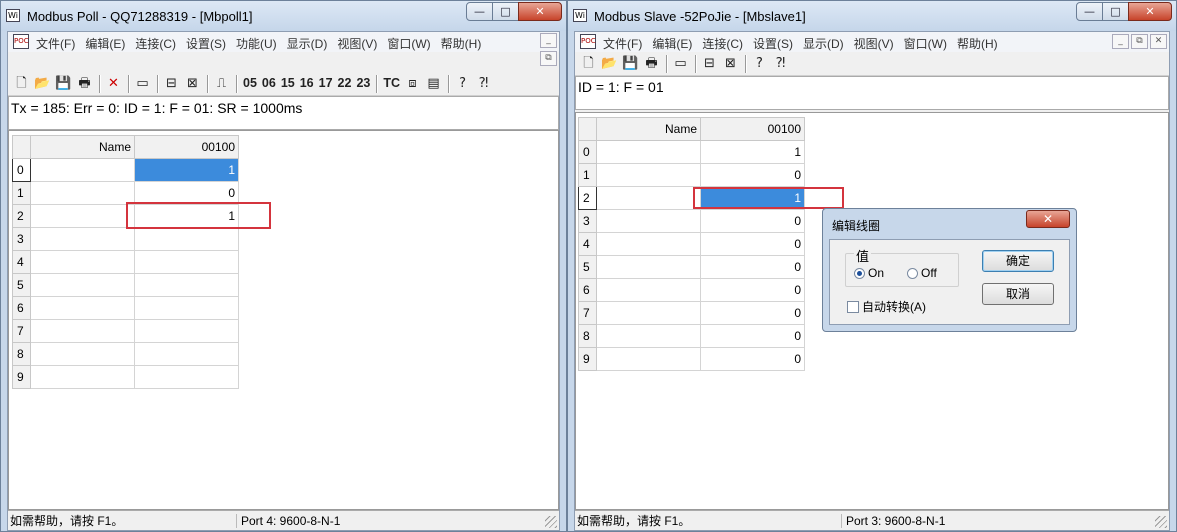 Image resolution: width=1177 pixels, height=532 pixels. I want to click on resize-grip-icon, so click(551, 522).